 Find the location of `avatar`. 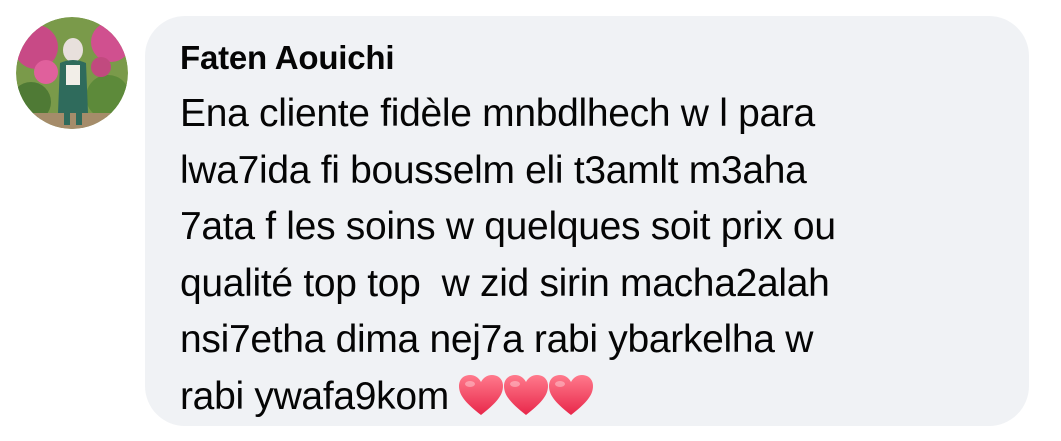

avatar is located at coordinates (72, 73).